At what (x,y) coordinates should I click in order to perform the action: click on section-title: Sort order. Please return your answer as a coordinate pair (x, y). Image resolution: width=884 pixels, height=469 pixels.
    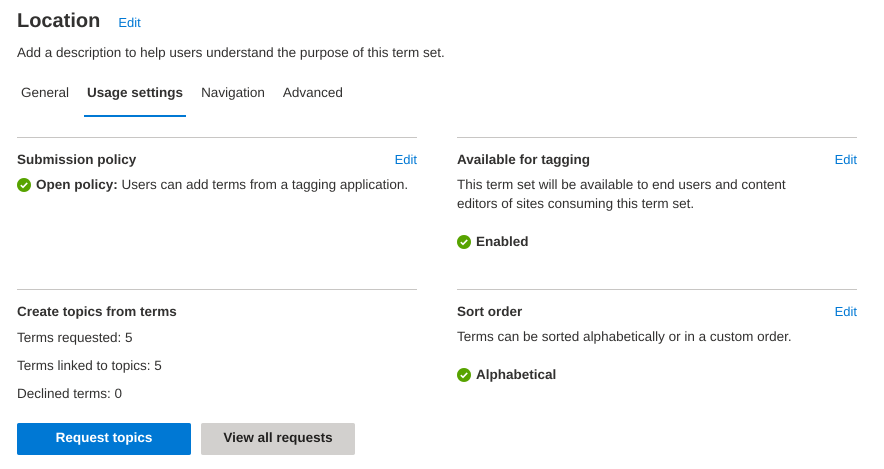
    Looking at the image, I should click on (489, 311).